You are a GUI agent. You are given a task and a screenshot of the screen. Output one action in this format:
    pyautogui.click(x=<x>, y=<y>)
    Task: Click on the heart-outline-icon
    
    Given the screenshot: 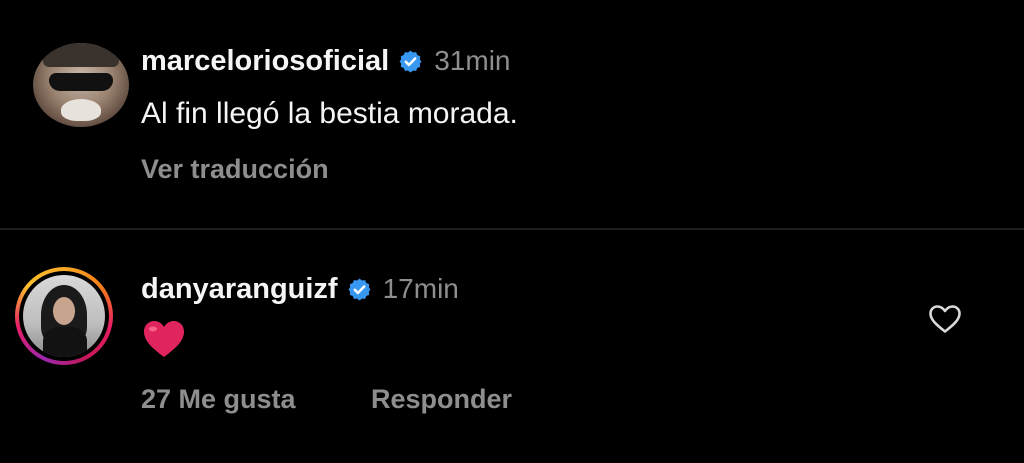 What is the action you would take?
    pyautogui.click(x=945, y=319)
    